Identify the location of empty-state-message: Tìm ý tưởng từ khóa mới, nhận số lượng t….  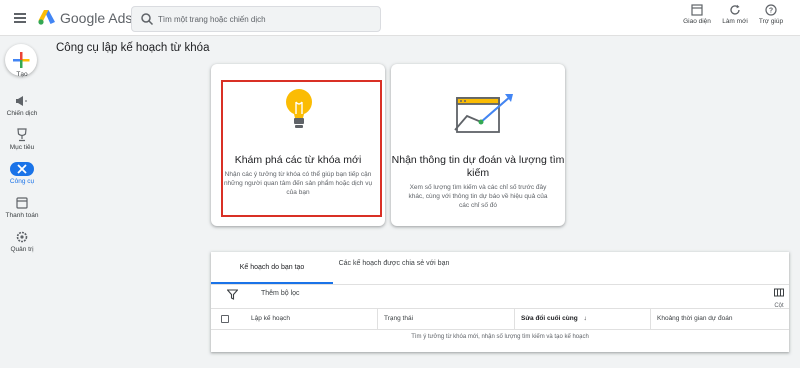
(500, 337).